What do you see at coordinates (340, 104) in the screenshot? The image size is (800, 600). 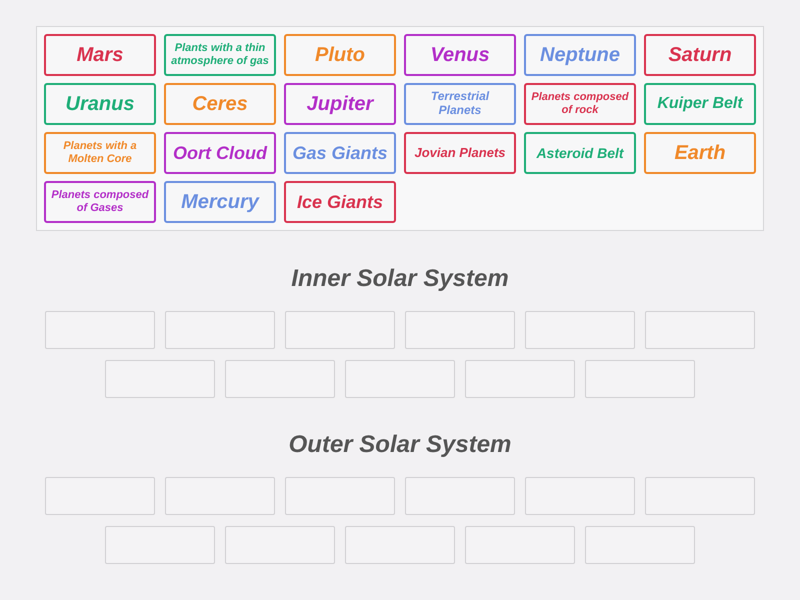 I see `word-card: Jupiter` at bounding box center [340, 104].